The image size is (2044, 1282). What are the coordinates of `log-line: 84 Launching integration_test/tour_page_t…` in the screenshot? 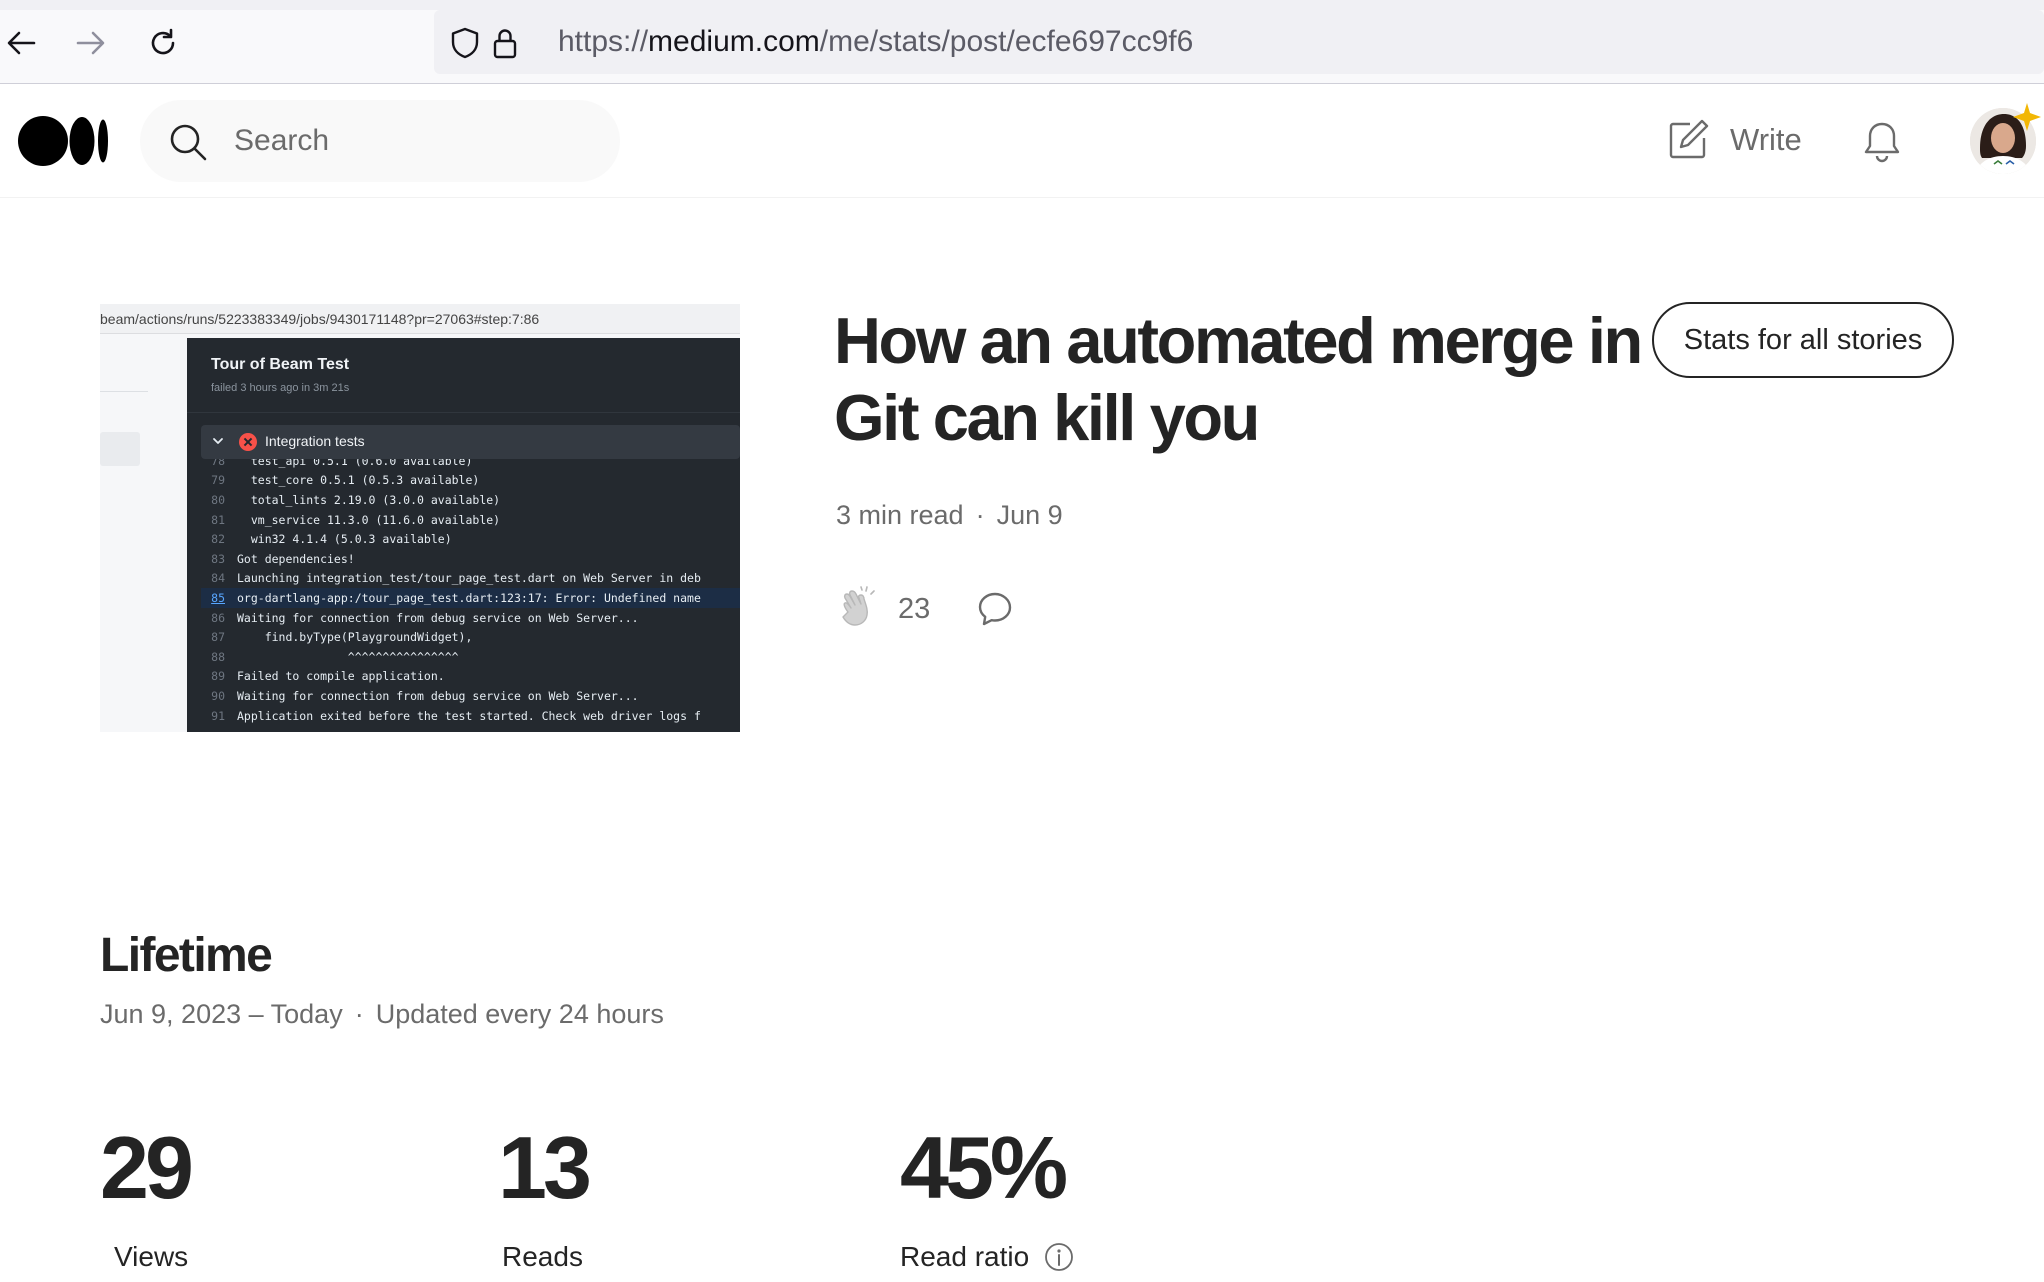 It's located at (456, 578).